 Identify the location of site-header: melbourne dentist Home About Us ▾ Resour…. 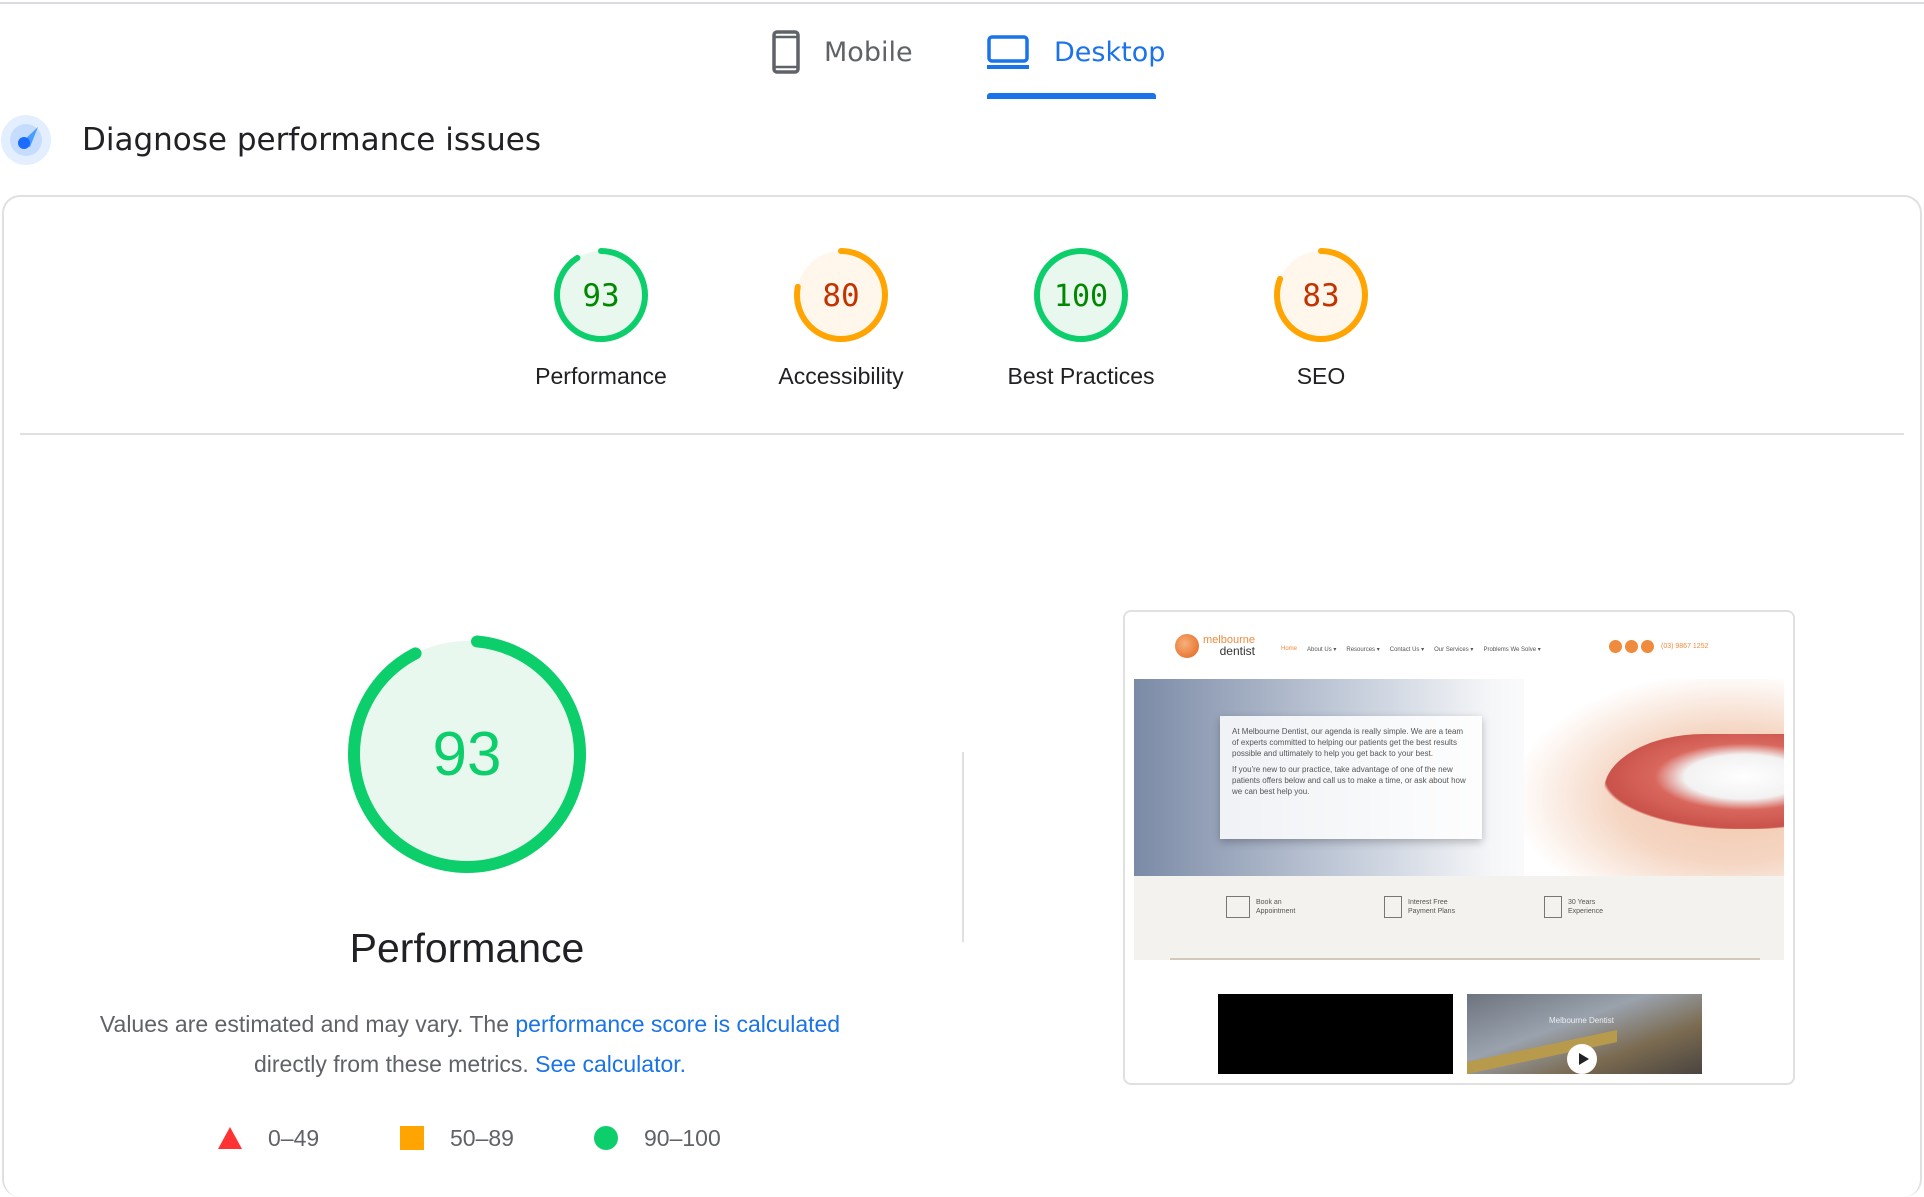
(1459, 645).